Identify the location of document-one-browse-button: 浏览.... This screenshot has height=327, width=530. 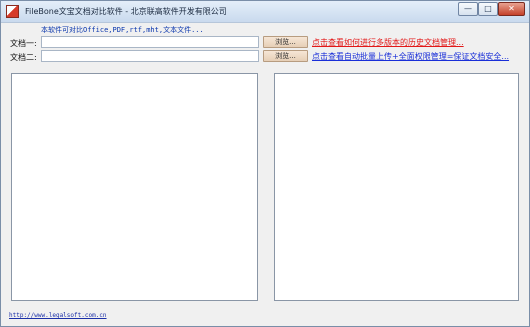
(285, 42).